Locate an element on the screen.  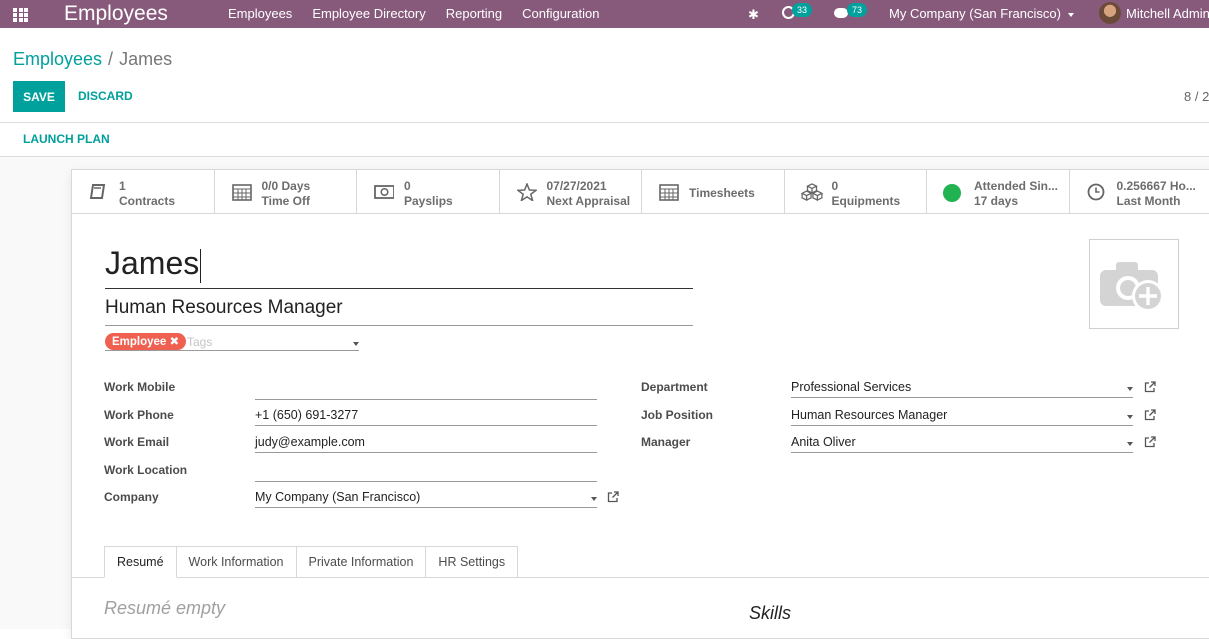
work-mobile-label: Work Mobile is located at coordinates (139, 387).